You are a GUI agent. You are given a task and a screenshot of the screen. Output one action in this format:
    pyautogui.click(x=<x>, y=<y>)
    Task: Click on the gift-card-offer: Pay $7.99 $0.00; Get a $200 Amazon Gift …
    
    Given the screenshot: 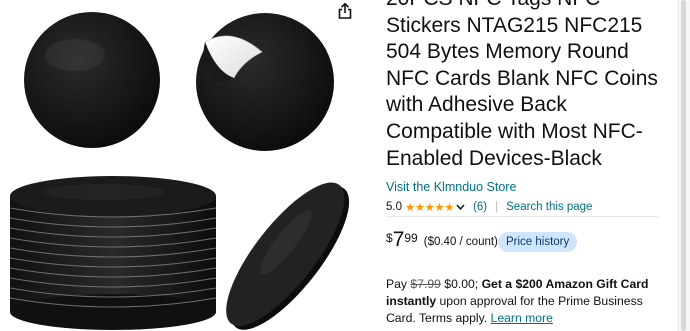 What is the action you would take?
    pyautogui.click(x=528, y=302)
    